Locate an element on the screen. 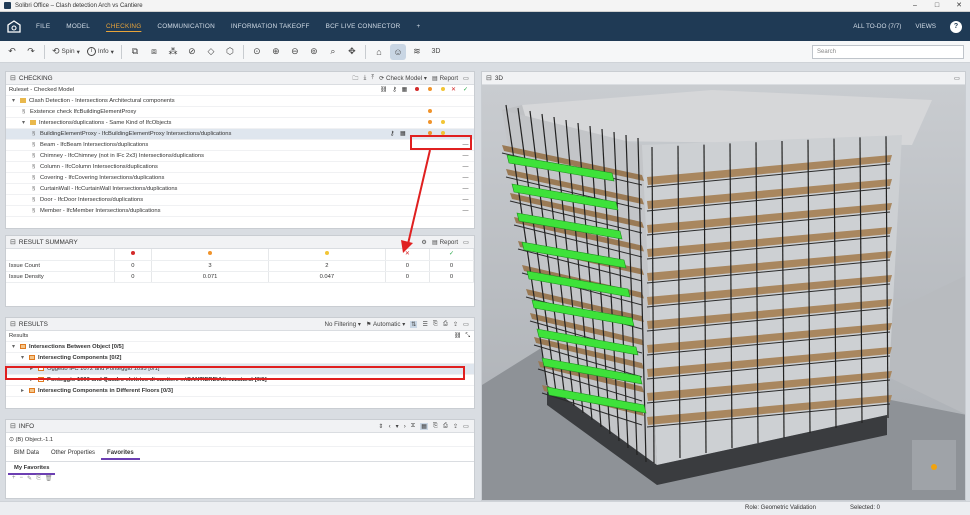 This screenshot has height=515, width=970. menu-item-checking: CHECKING is located at coordinates (123, 26).